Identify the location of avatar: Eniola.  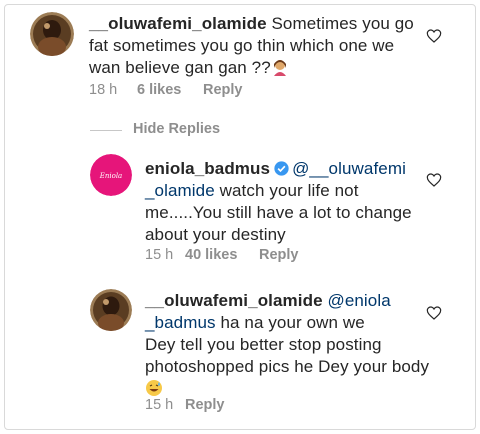
(111, 175).